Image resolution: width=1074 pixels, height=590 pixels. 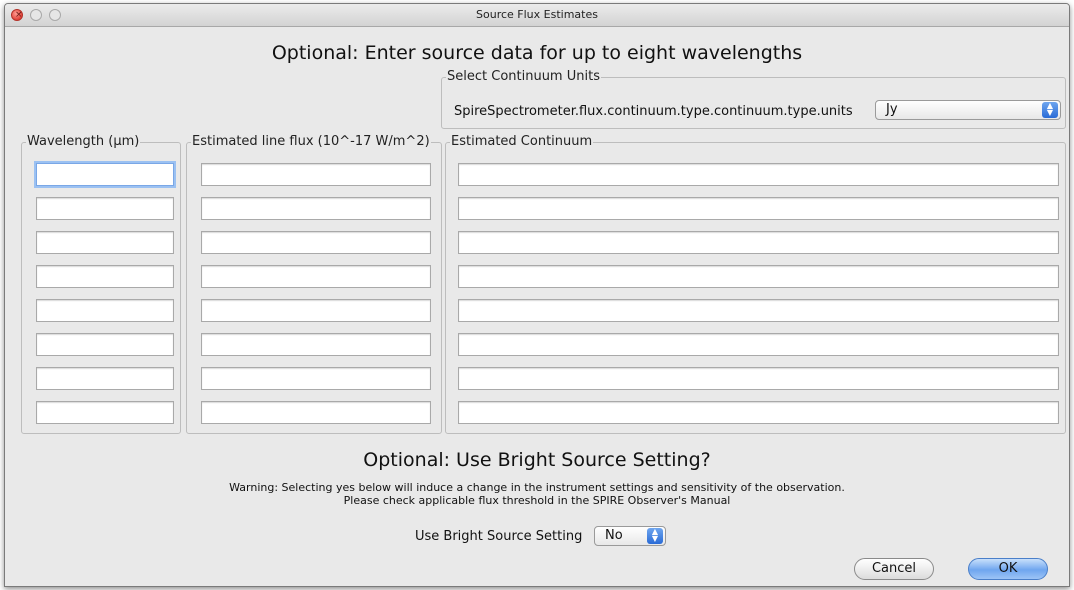 What do you see at coordinates (537, 460) in the screenshot?
I see `bright-source-heading: Optional: Use Bright Source Setting?` at bounding box center [537, 460].